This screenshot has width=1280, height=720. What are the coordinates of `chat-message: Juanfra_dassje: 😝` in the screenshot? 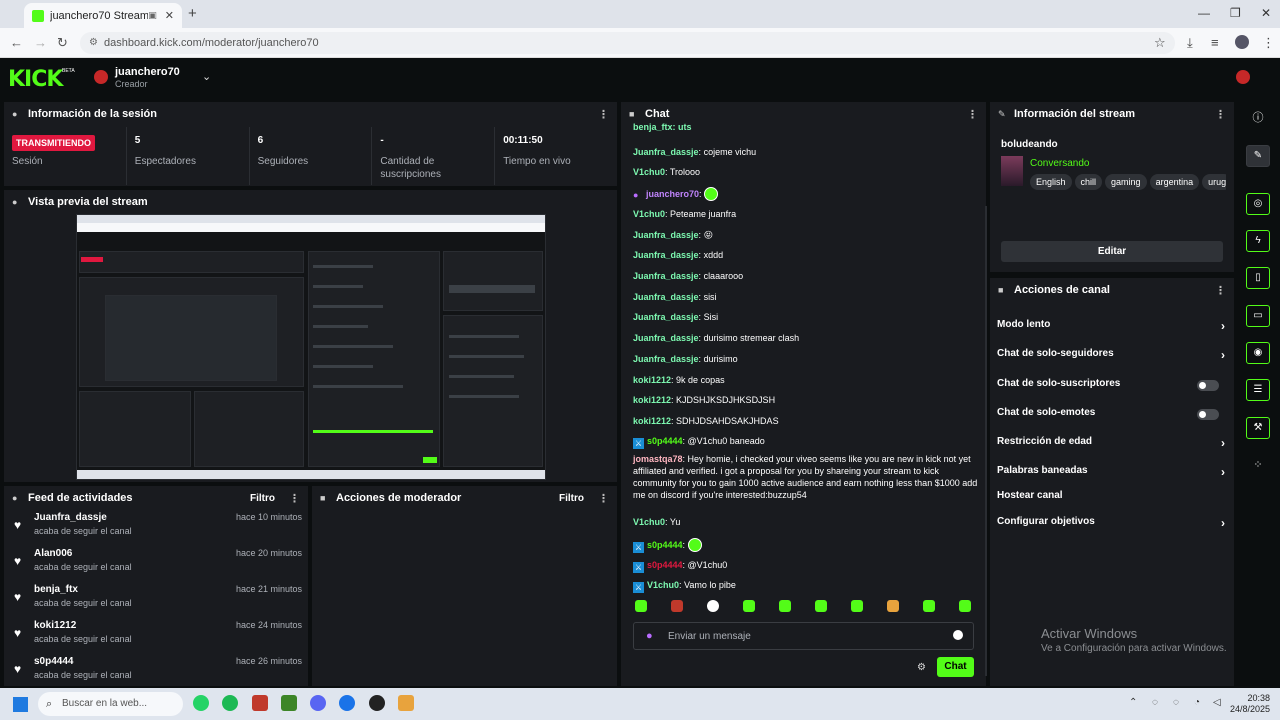 It's located at (805, 235).